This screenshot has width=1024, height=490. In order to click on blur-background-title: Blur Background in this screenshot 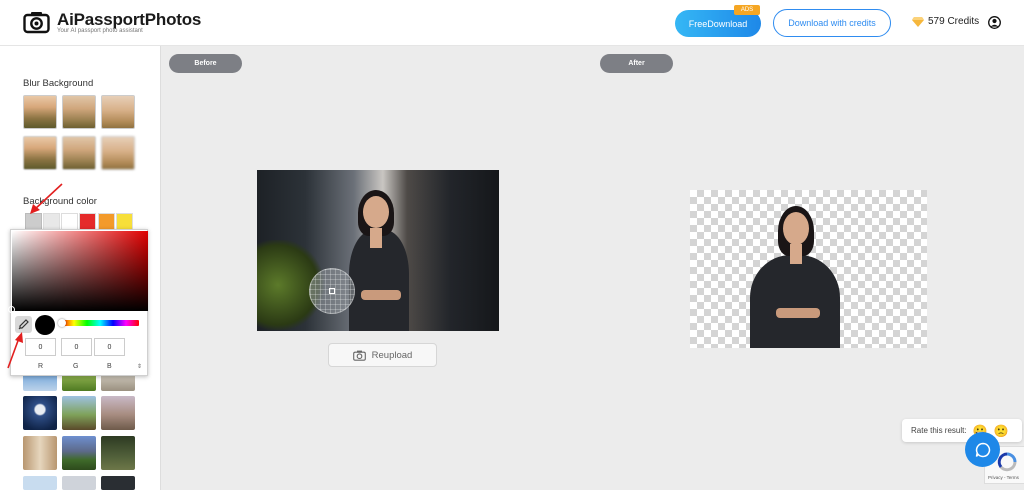, I will do `click(58, 83)`.